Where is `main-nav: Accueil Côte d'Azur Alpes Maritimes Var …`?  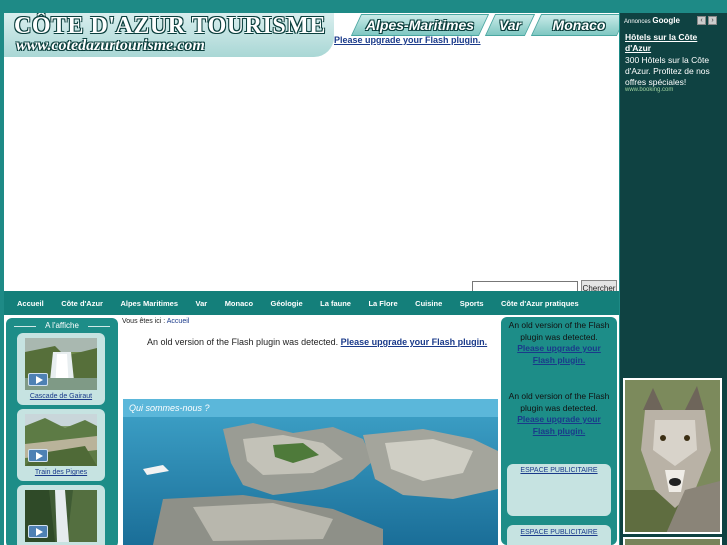 main-nav: Accueil Côte d'Azur Alpes Maritimes Var … is located at coordinates (311, 303).